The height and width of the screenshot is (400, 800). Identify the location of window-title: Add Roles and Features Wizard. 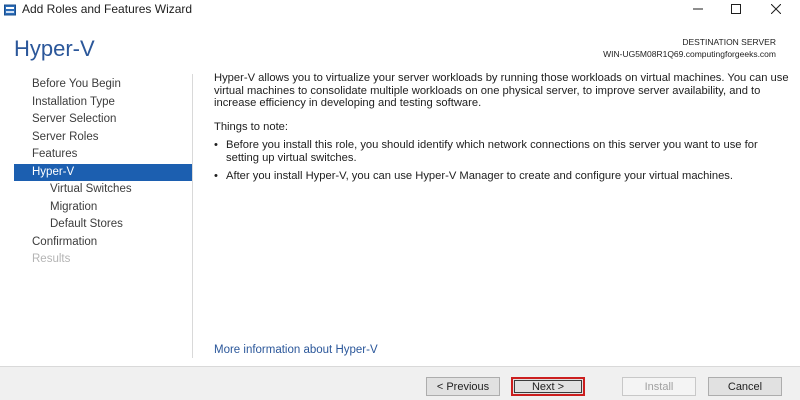
(107, 9).